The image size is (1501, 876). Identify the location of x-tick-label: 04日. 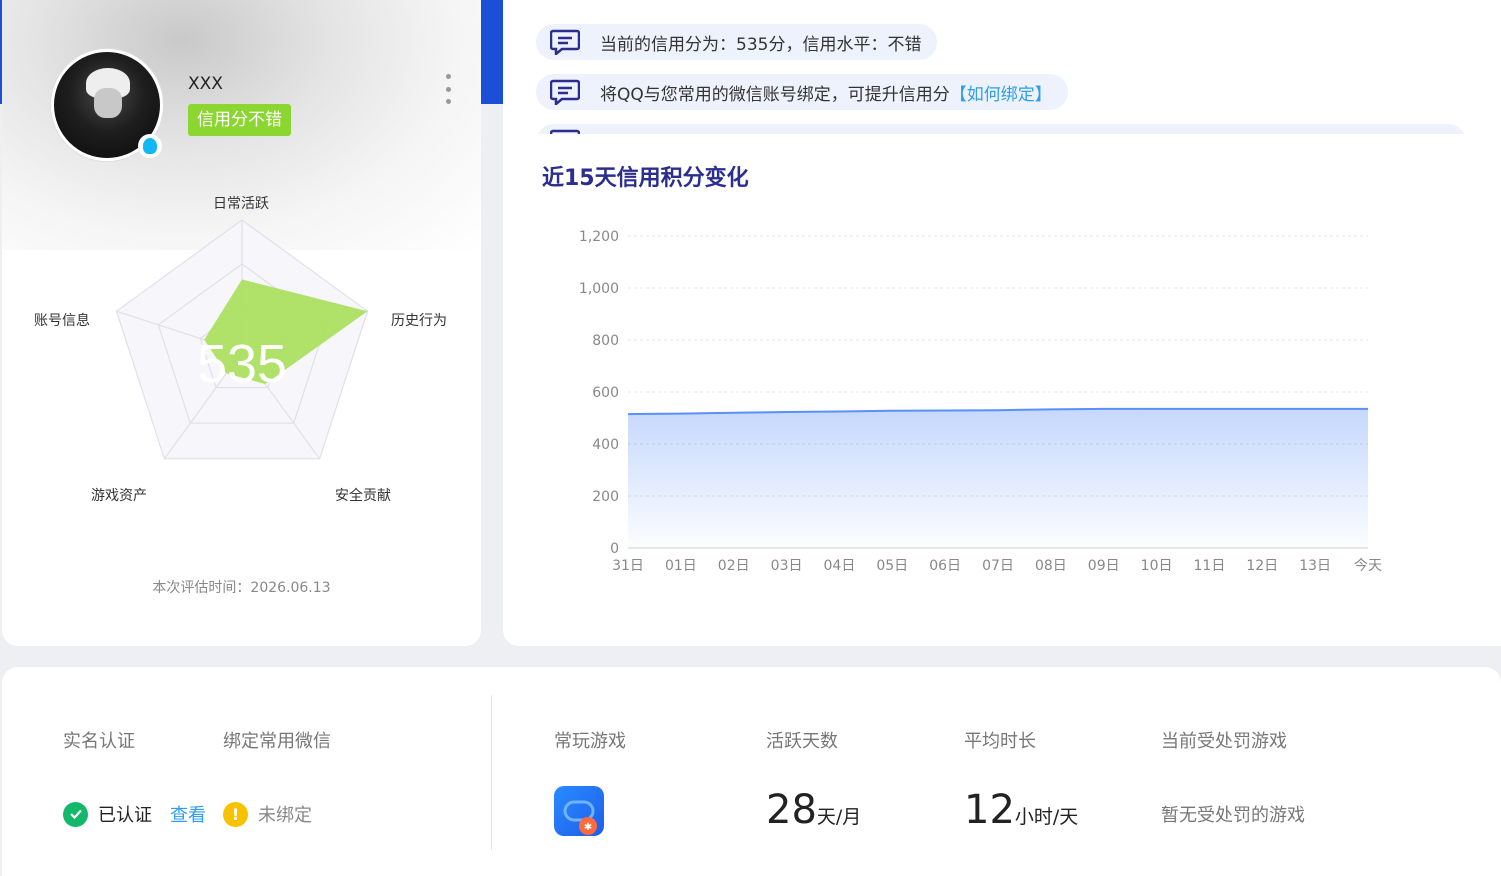
(840, 566).